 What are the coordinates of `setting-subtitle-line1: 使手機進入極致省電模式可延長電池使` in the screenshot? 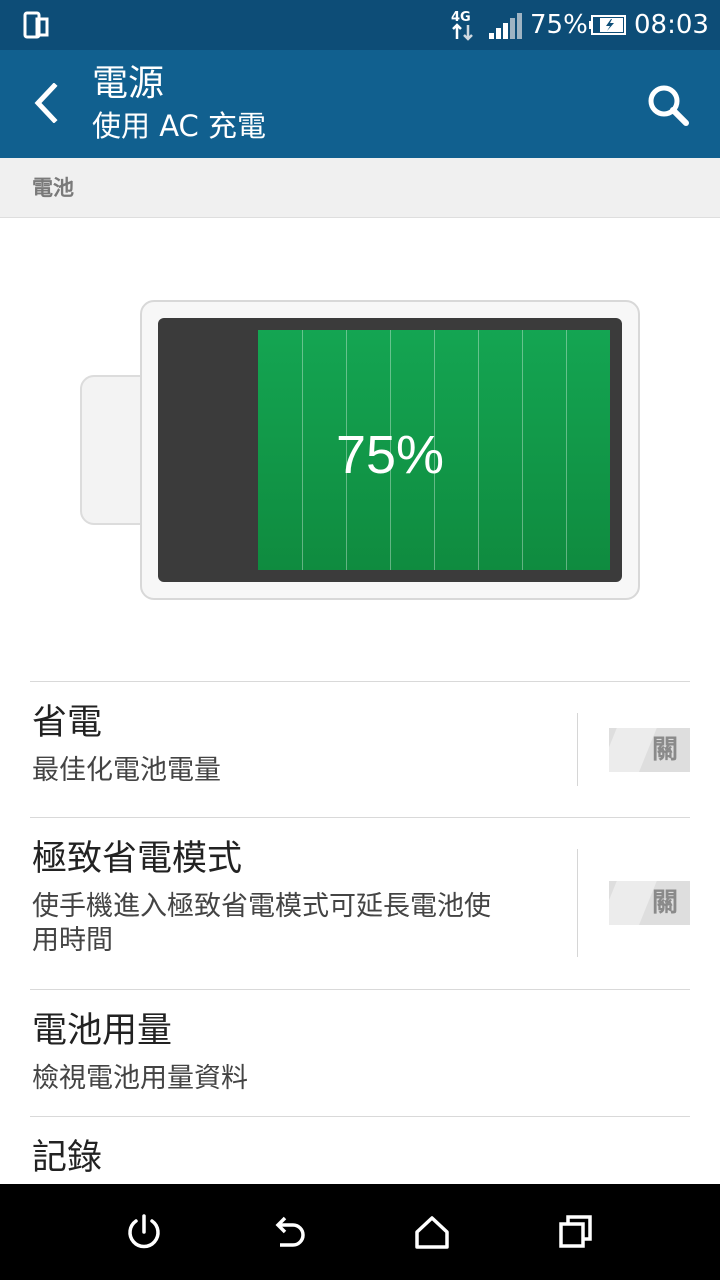 It's located at (261, 906).